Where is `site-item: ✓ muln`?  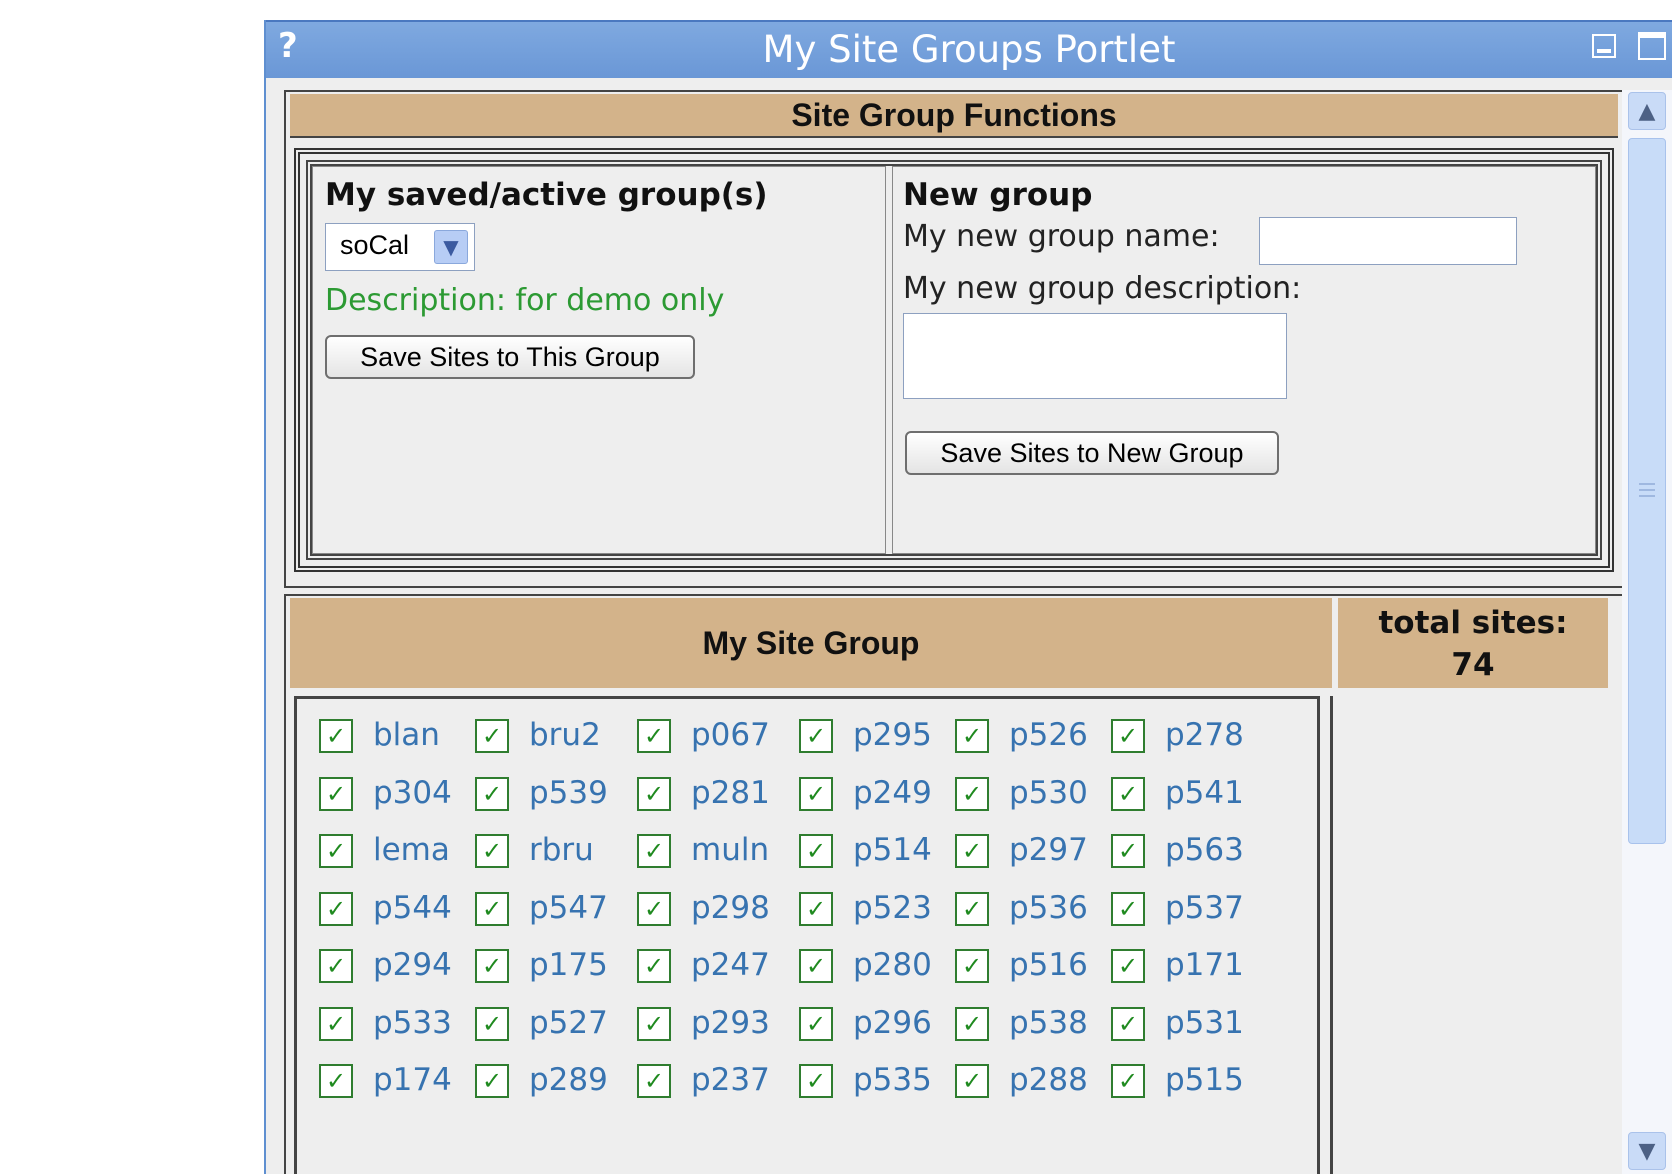
site-item: ✓ muln is located at coordinates (709, 852).